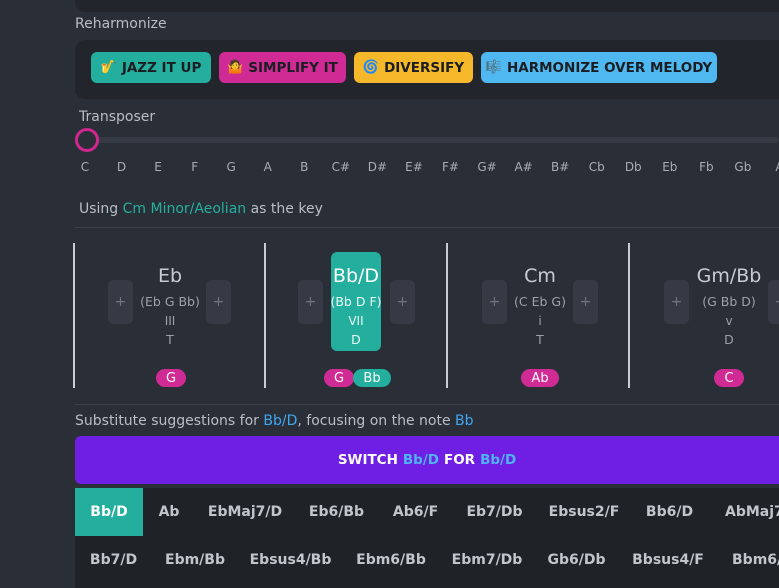  Describe the element at coordinates (367, 460) in the screenshot. I see `switch-prefix: SWITCH` at that location.